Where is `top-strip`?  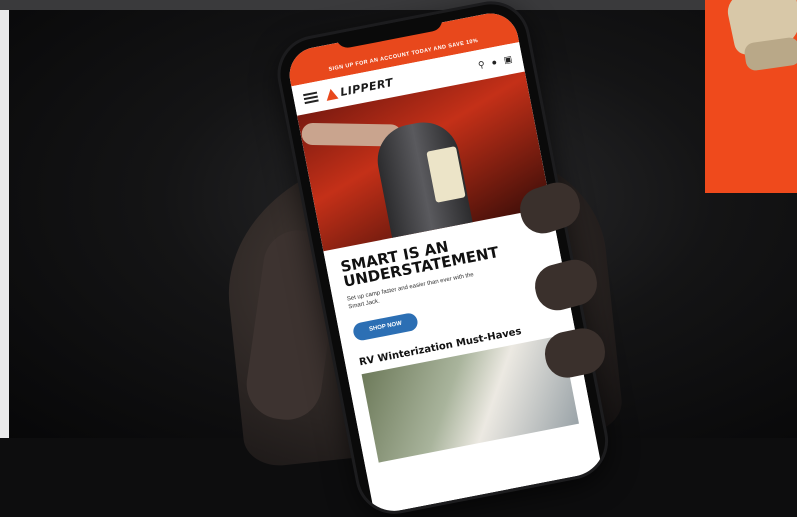
top-strip is located at coordinates (398, 5).